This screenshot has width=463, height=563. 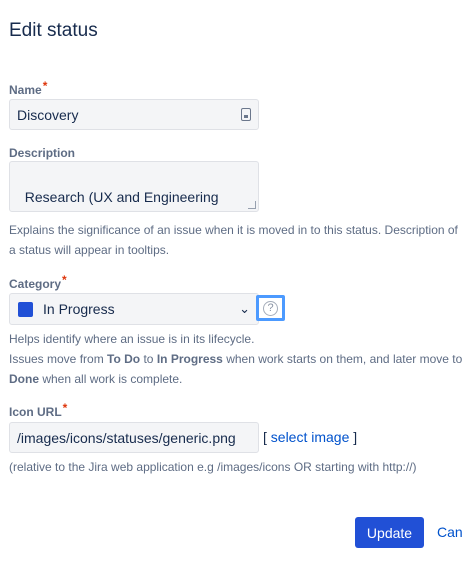 I want to click on description-label: Description, so click(x=42, y=153).